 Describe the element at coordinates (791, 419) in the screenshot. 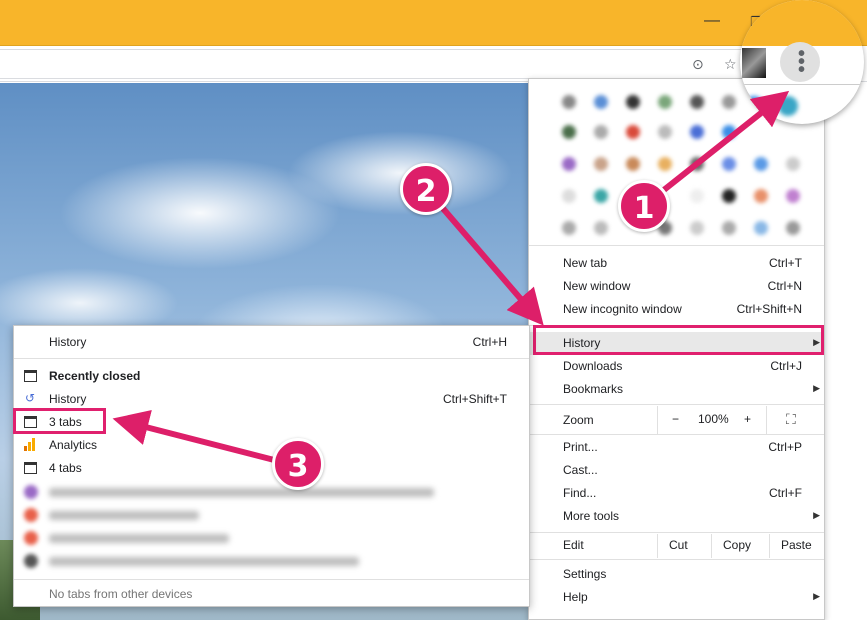

I see `fullscreen-icon: ⛶` at that location.